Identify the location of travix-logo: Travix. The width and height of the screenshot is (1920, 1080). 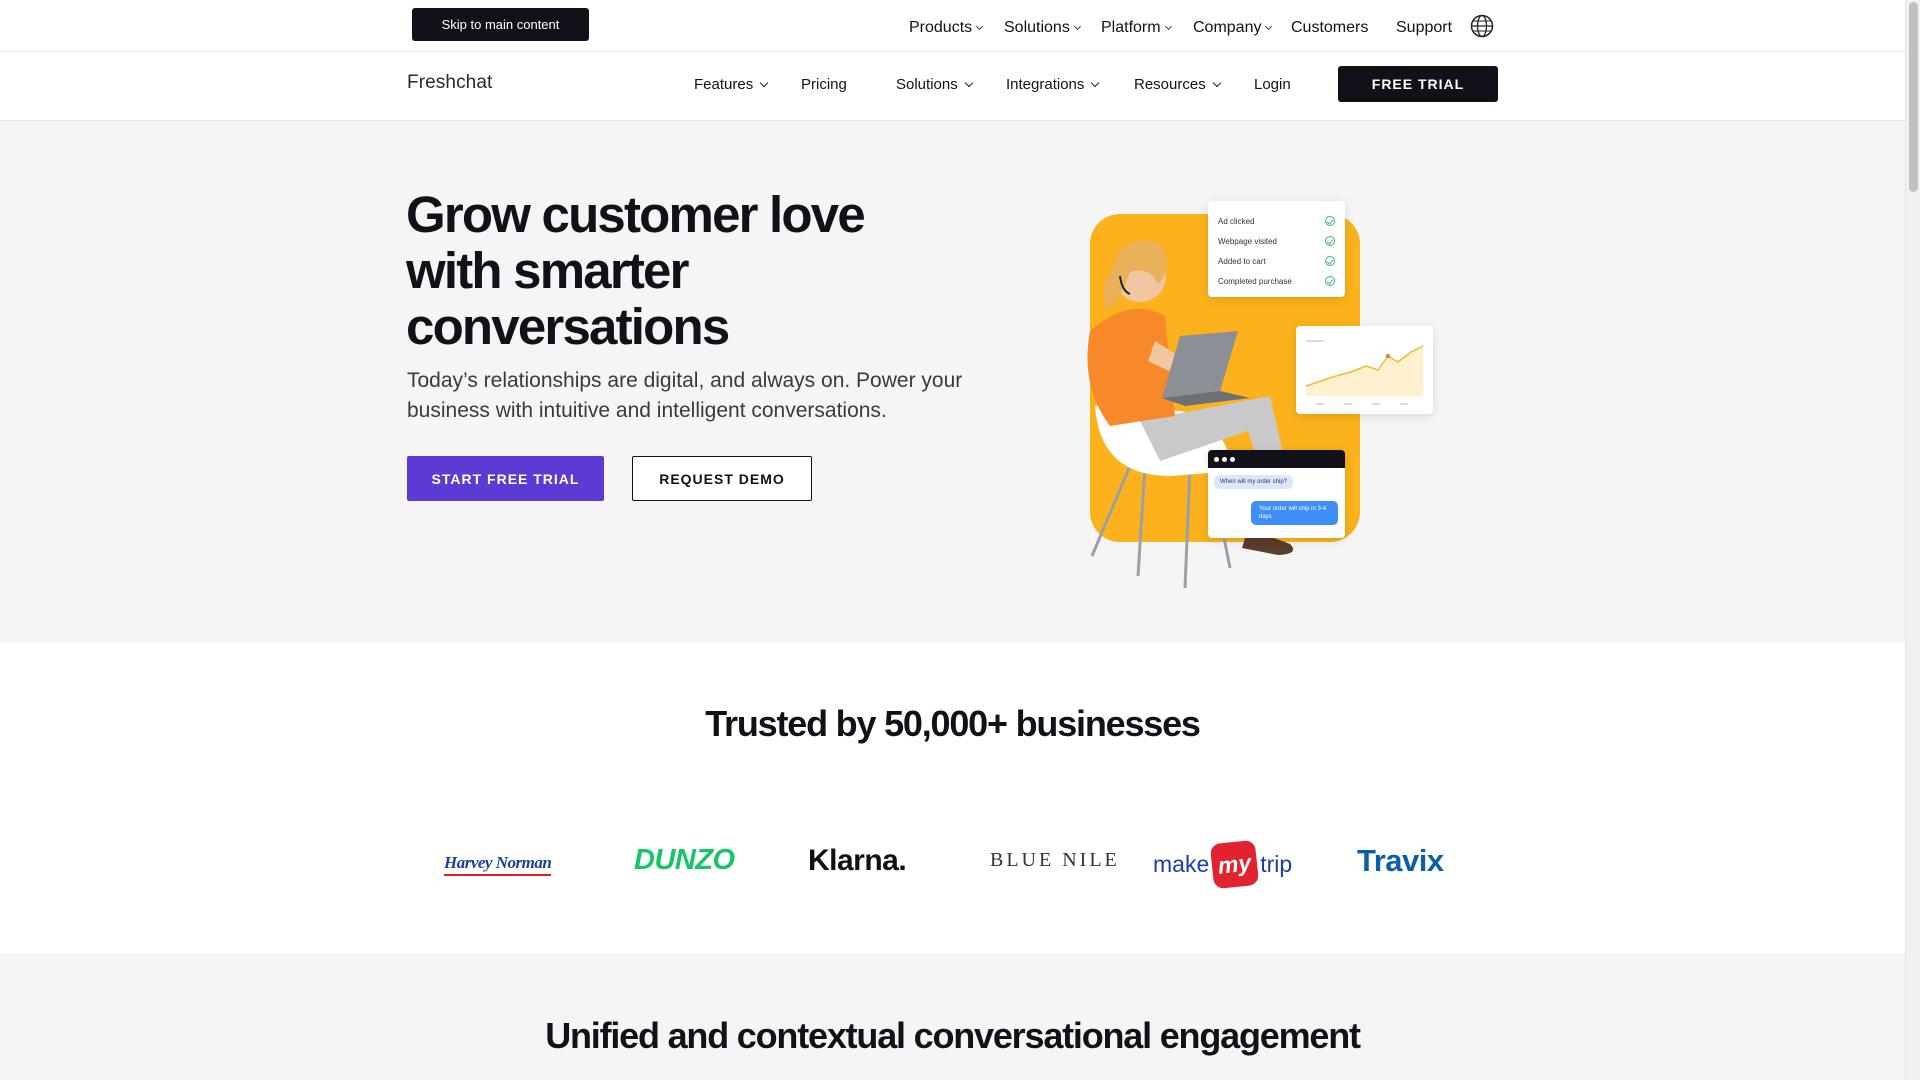
(1400, 860).